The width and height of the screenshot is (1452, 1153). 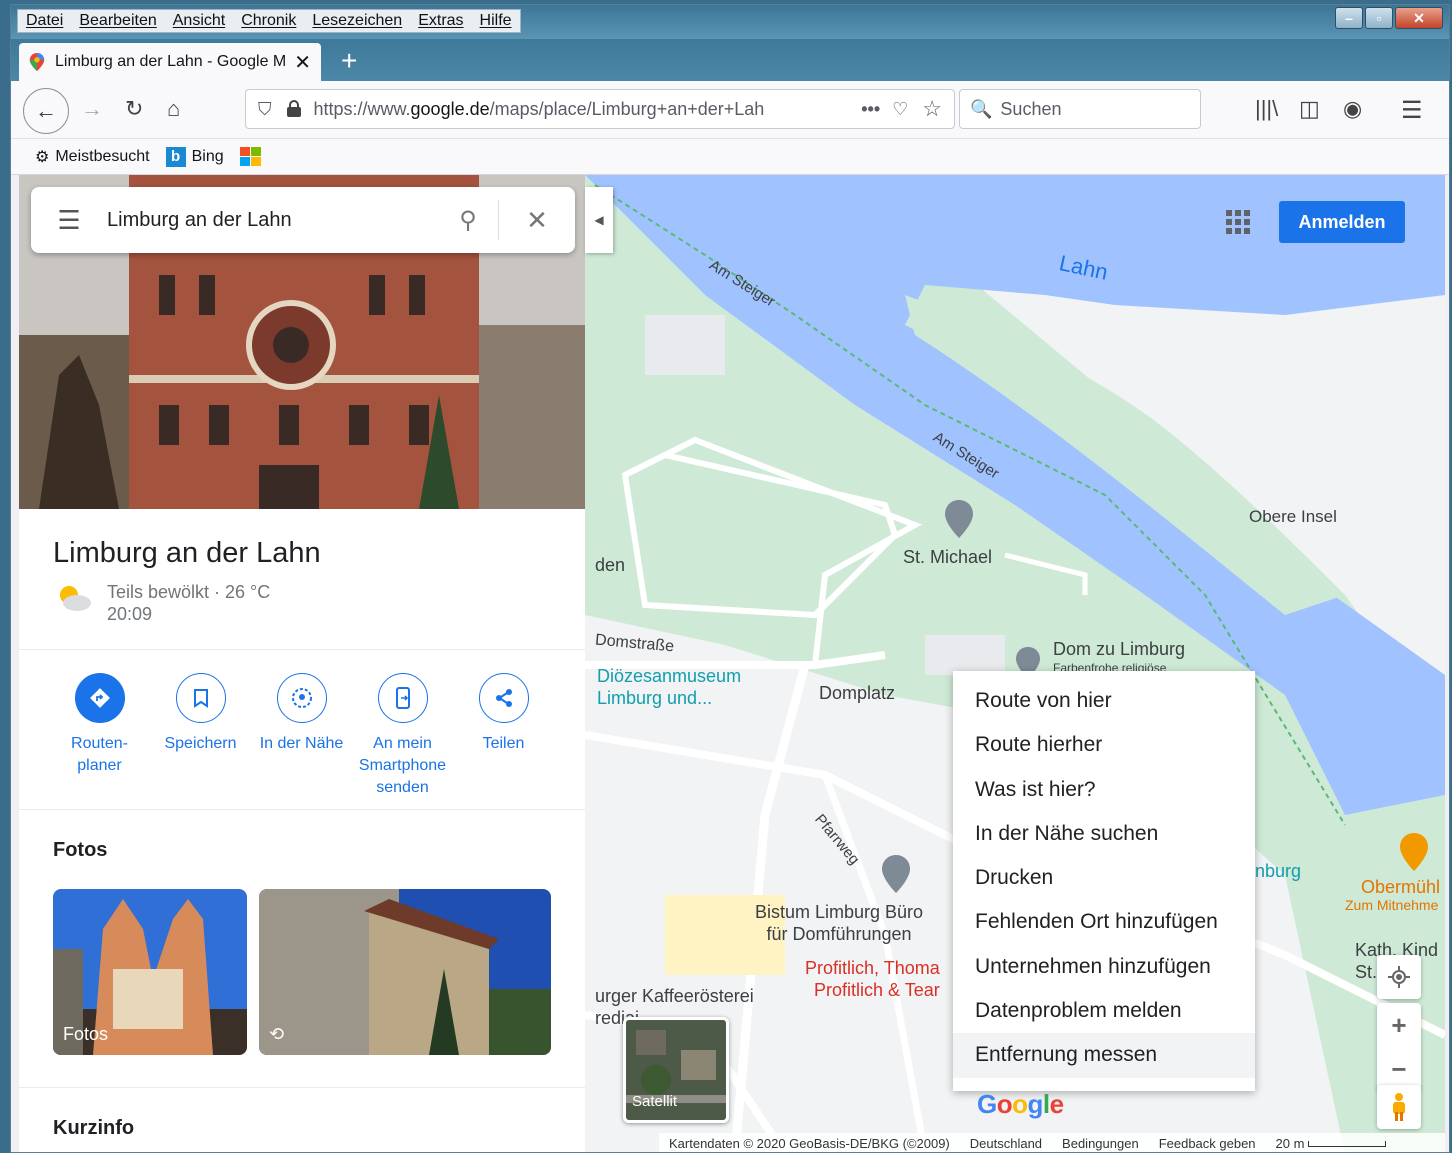 I want to click on menu-lesezeichen: Lesezeichen, so click(x=357, y=21).